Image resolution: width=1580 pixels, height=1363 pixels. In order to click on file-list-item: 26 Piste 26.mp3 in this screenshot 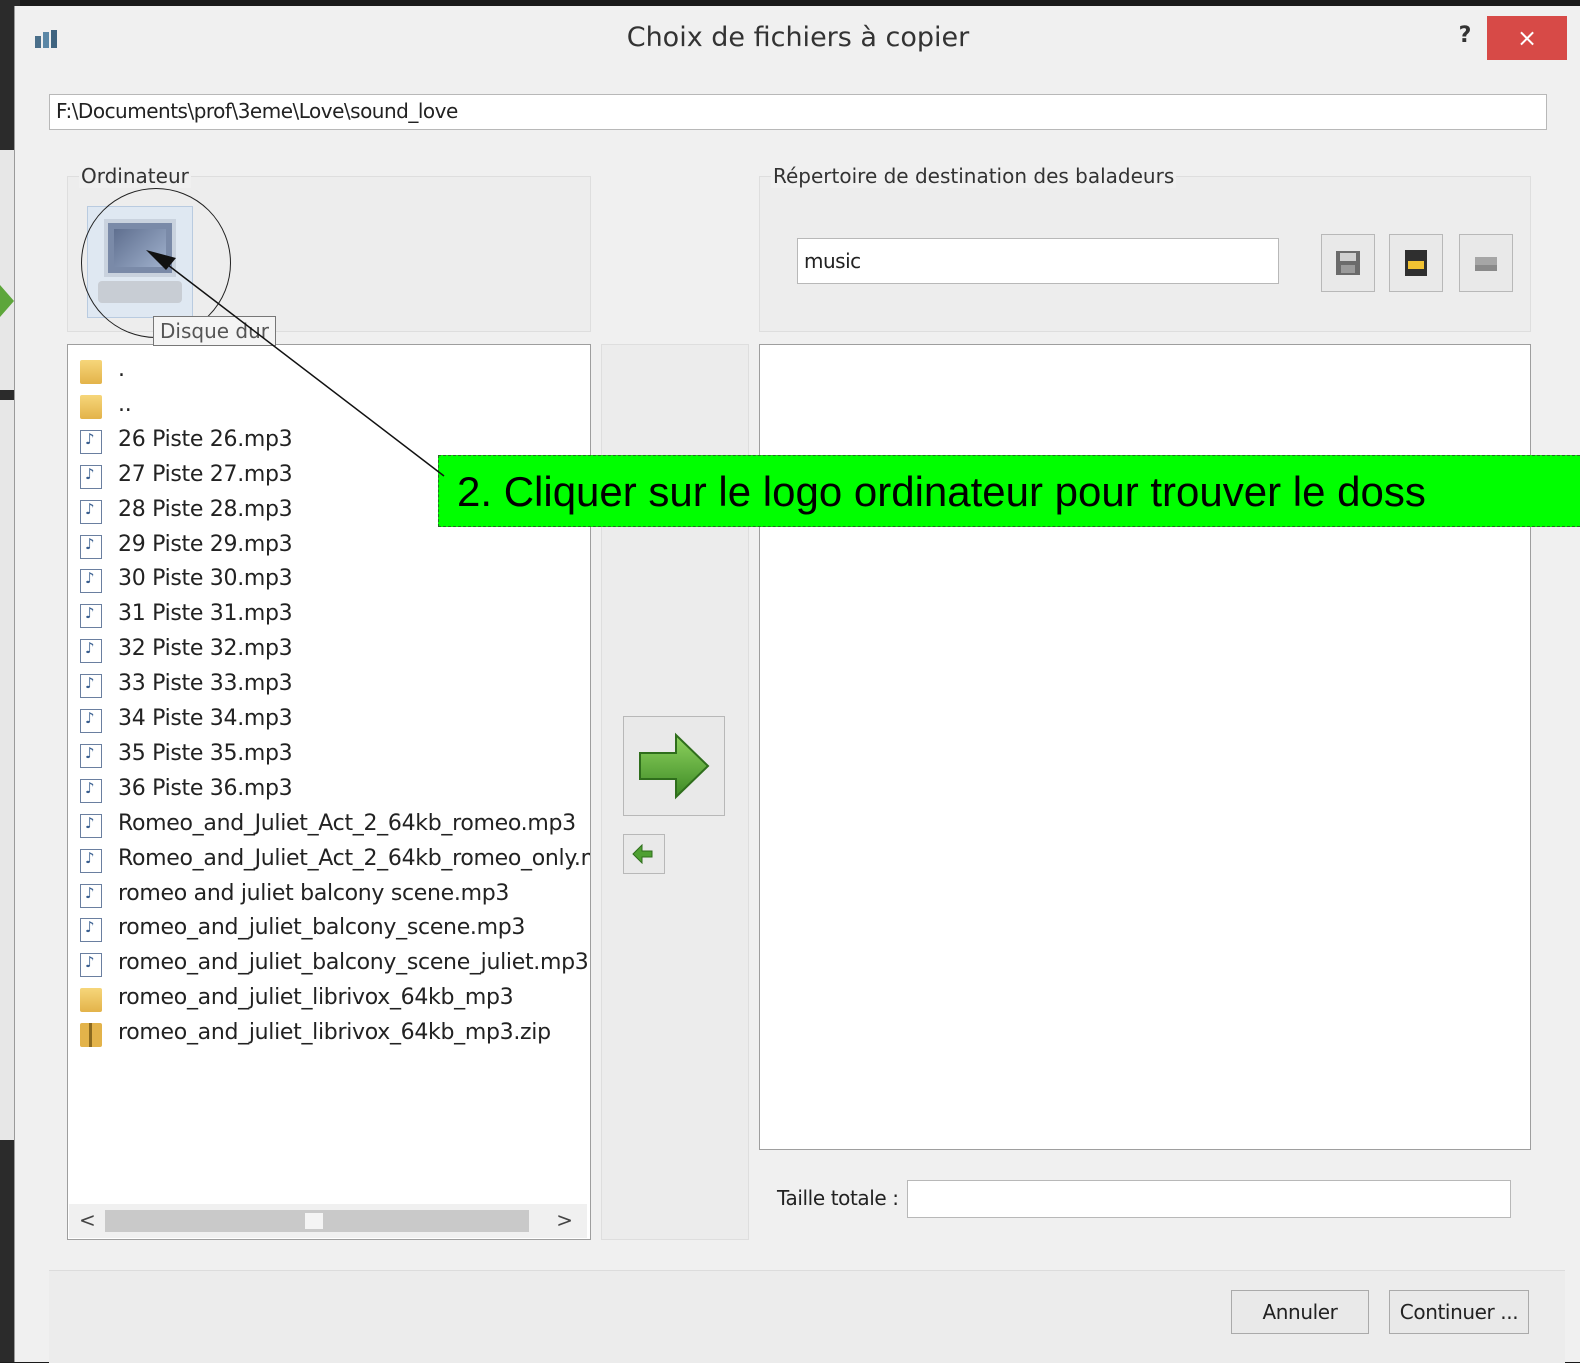, I will do `click(328, 442)`.